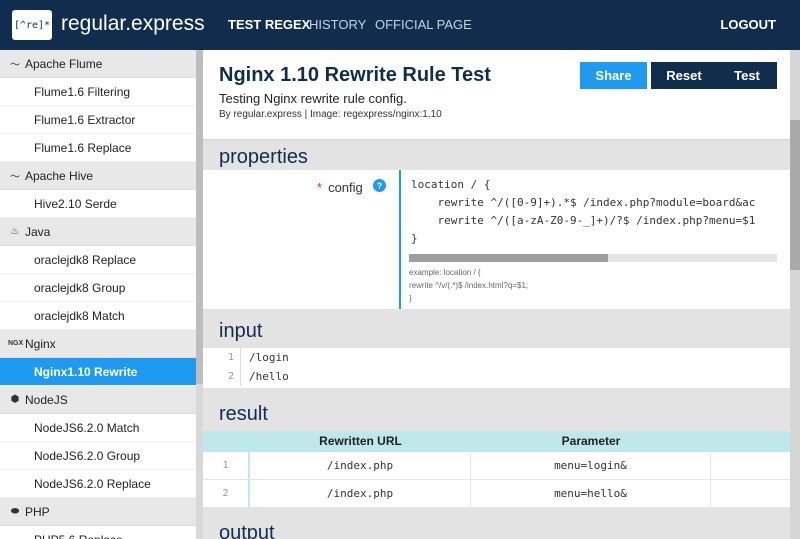 The height and width of the screenshot is (539, 800). What do you see at coordinates (98, 288) in the screenshot?
I see `sidebar-item-oraclejdk8-group: oraclejdk8 Group` at bounding box center [98, 288].